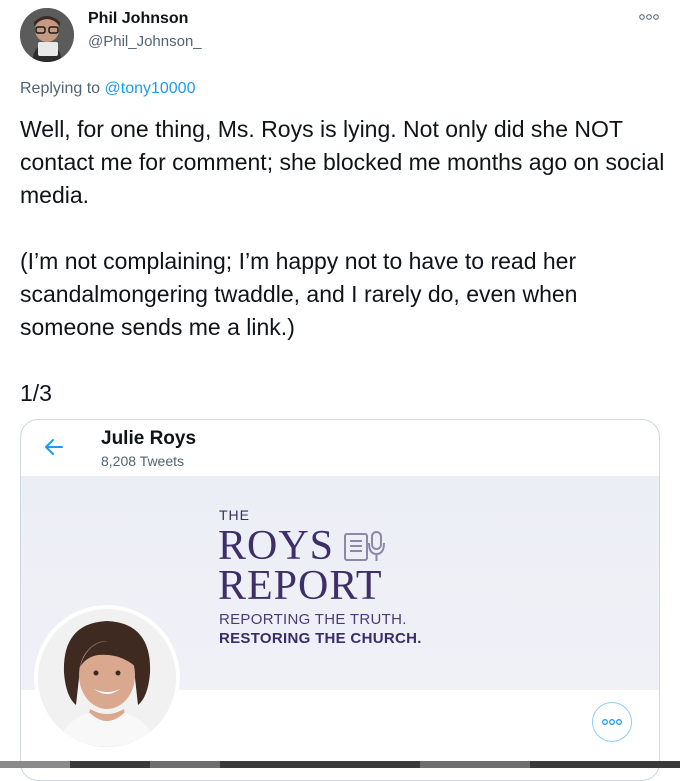 This screenshot has height=781, width=680. Describe the element at coordinates (54, 447) in the screenshot. I see `back-arrow-icon` at that location.